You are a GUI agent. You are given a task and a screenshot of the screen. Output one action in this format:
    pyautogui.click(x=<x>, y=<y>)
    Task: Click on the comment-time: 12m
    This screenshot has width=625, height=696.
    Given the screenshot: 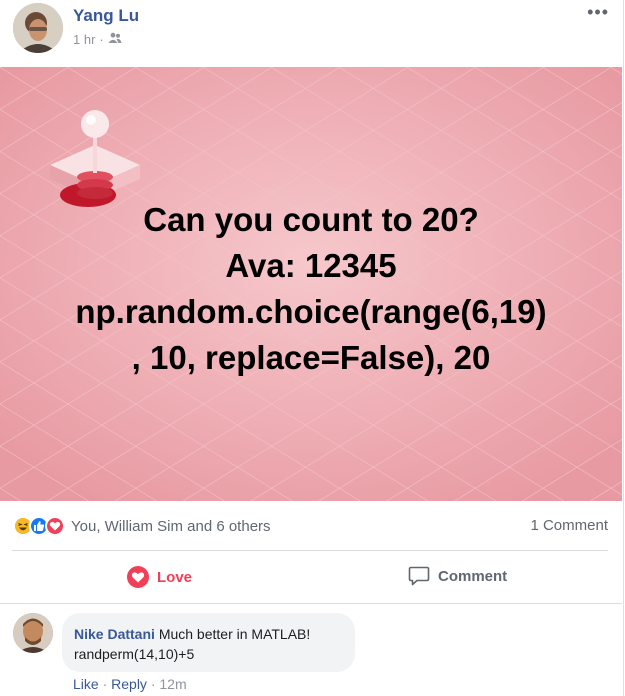 What is the action you would take?
    pyautogui.click(x=172, y=684)
    